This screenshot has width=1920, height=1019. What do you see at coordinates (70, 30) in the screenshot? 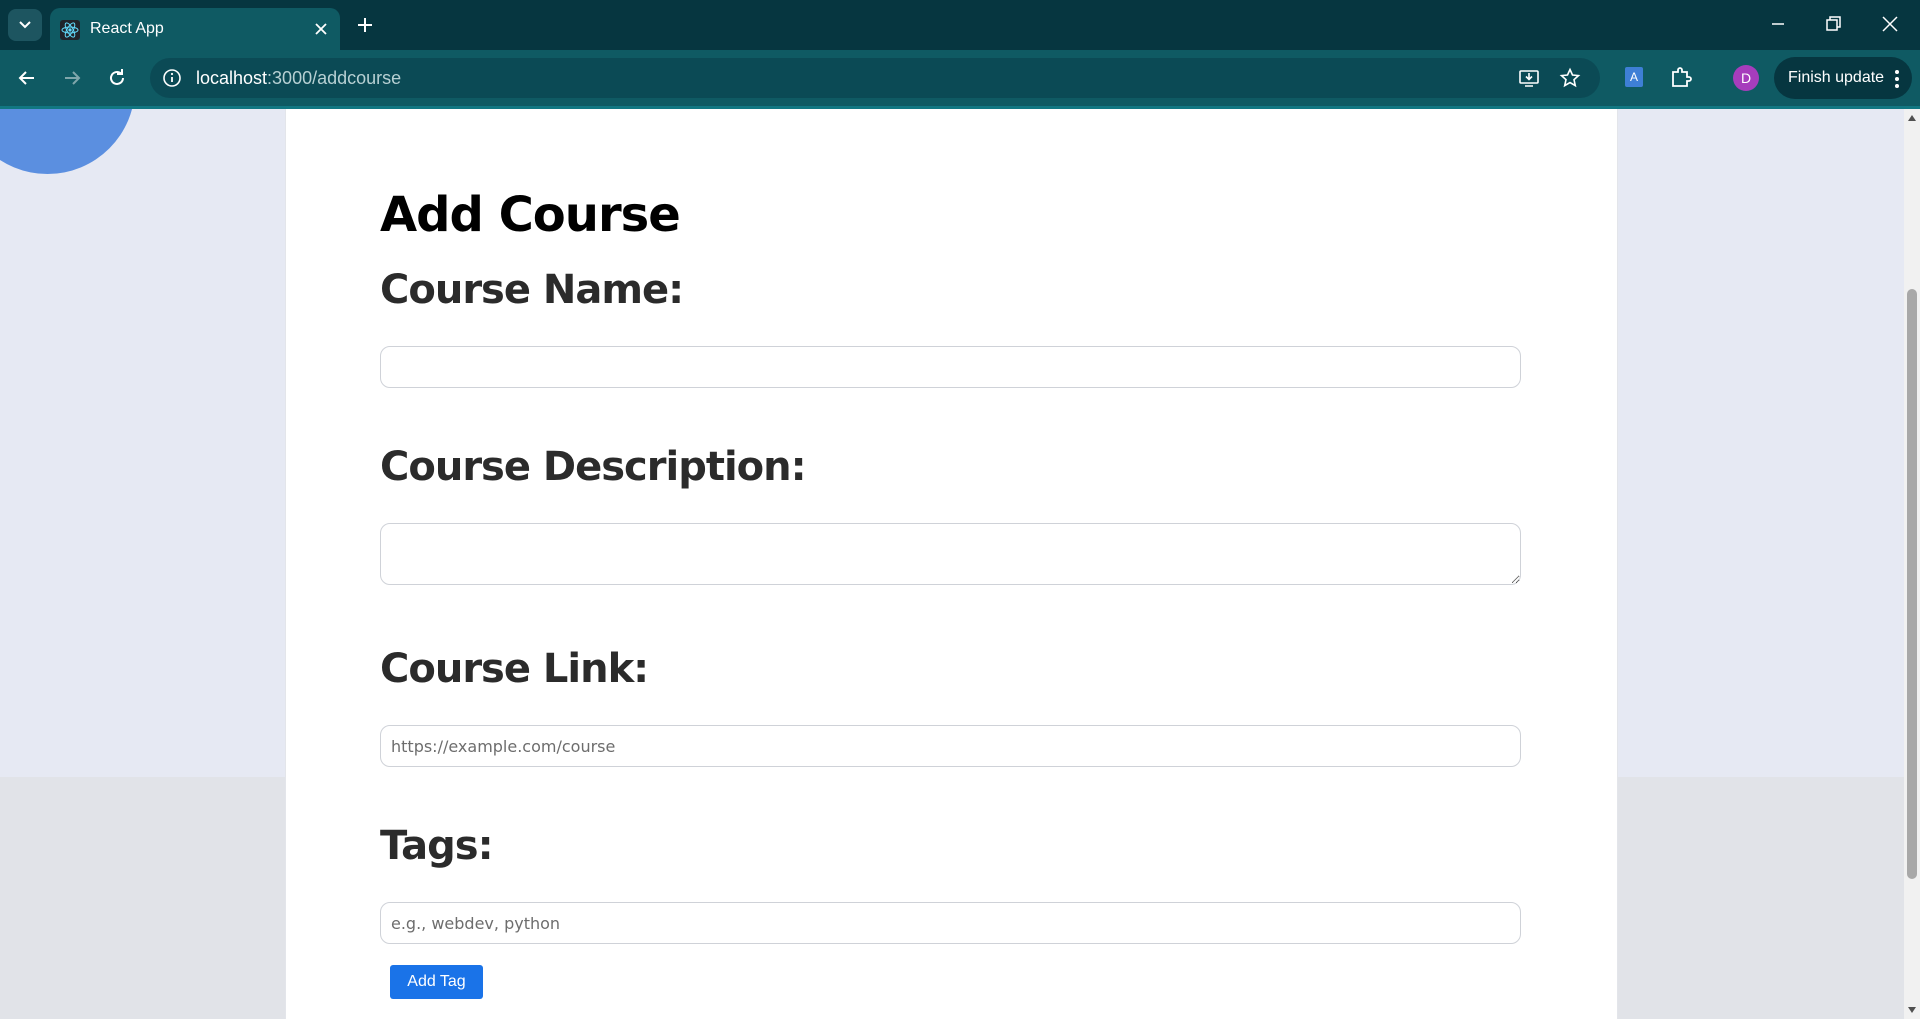
I see `react-icon` at bounding box center [70, 30].